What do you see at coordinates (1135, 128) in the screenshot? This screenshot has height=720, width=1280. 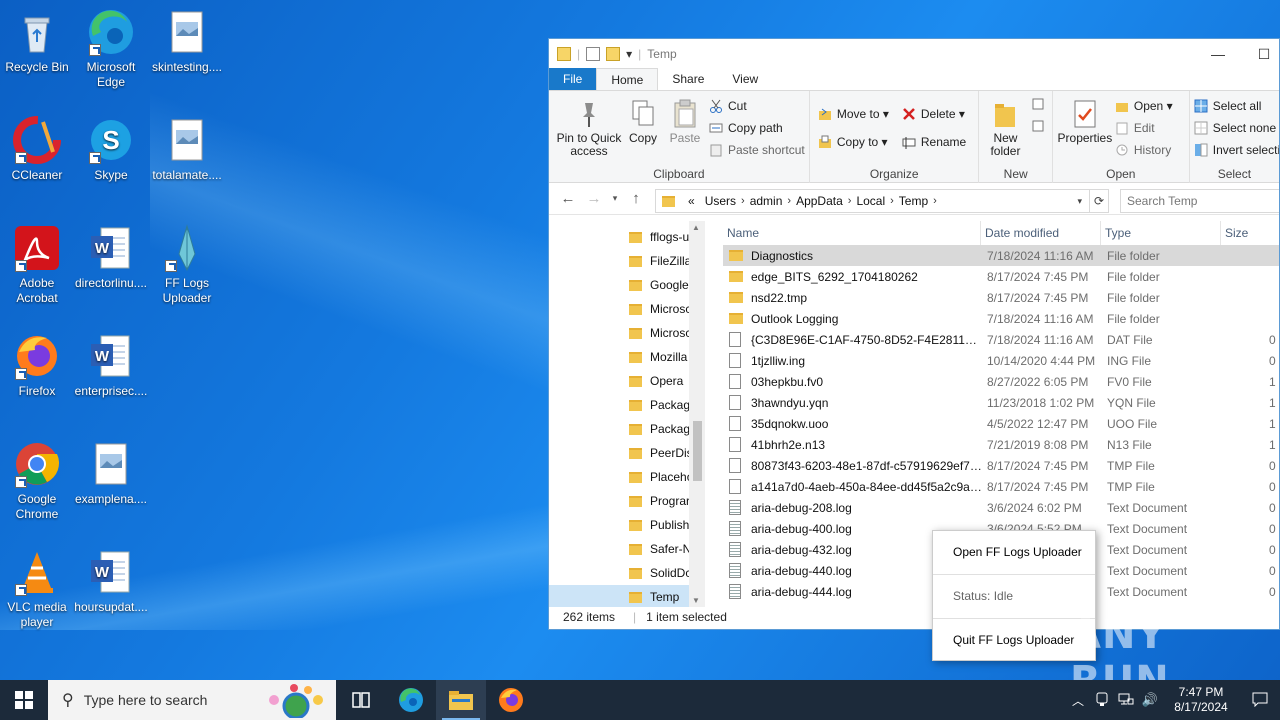 I see `edit-button: Edit` at bounding box center [1135, 128].